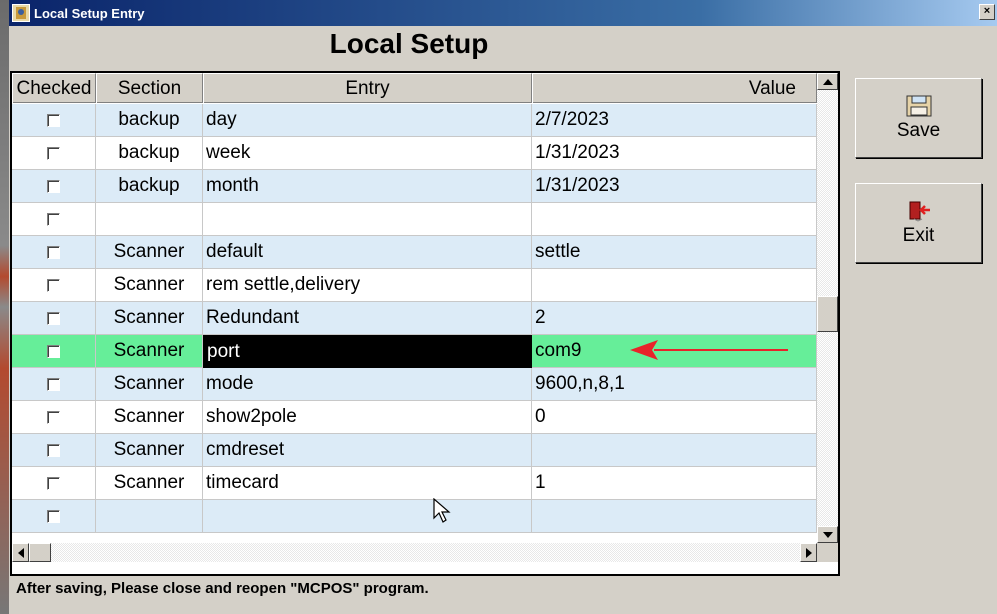 The height and width of the screenshot is (614, 997). I want to click on value-cell: 1, so click(674, 483).